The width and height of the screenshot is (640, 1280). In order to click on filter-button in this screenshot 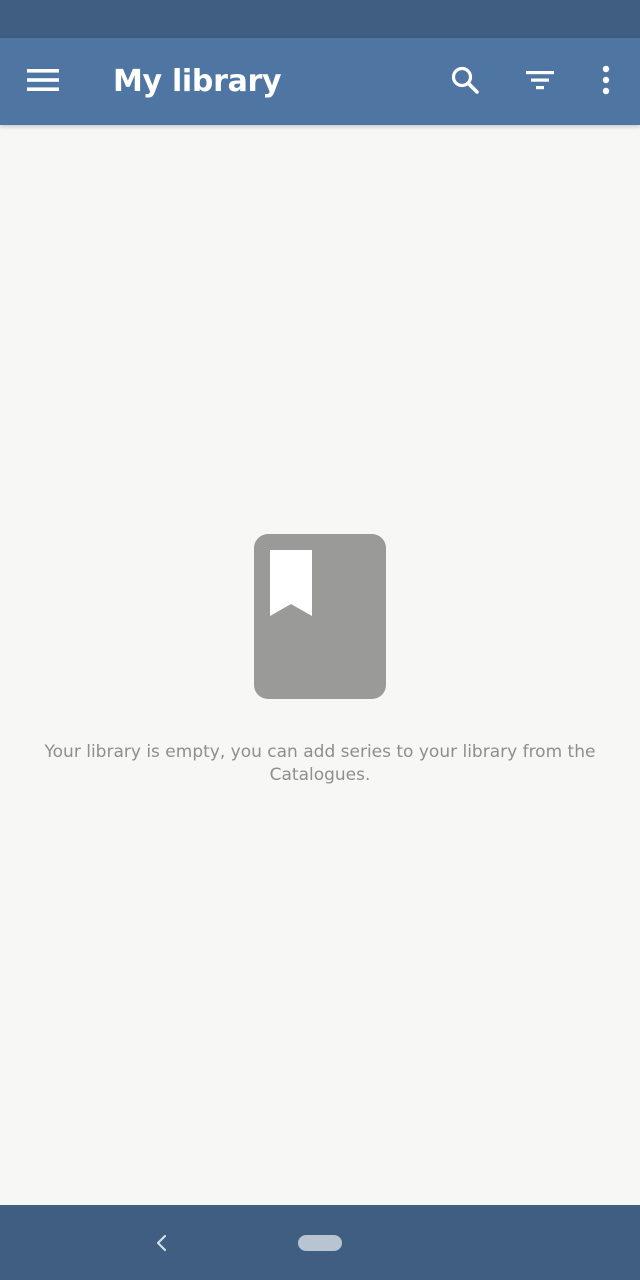, I will do `click(540, 80)`.